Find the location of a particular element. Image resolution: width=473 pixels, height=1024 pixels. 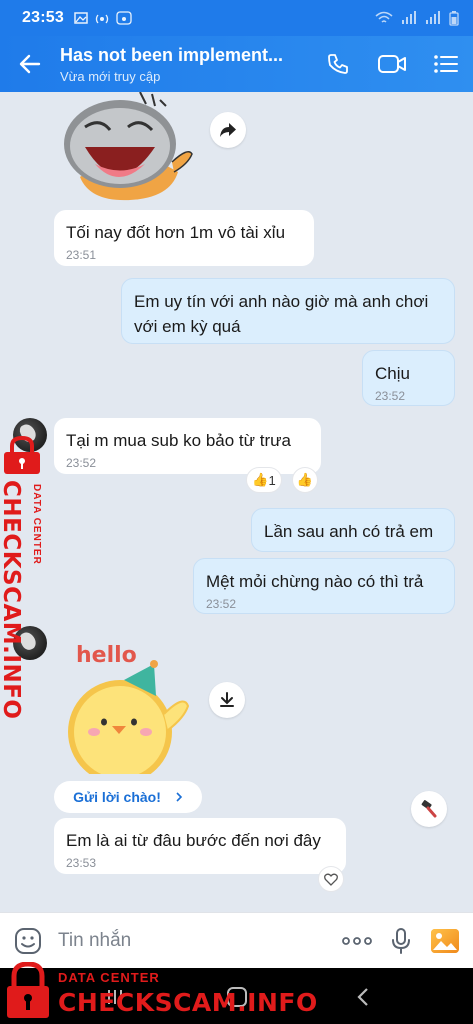

download-icon is located at coordinates (227, 699).